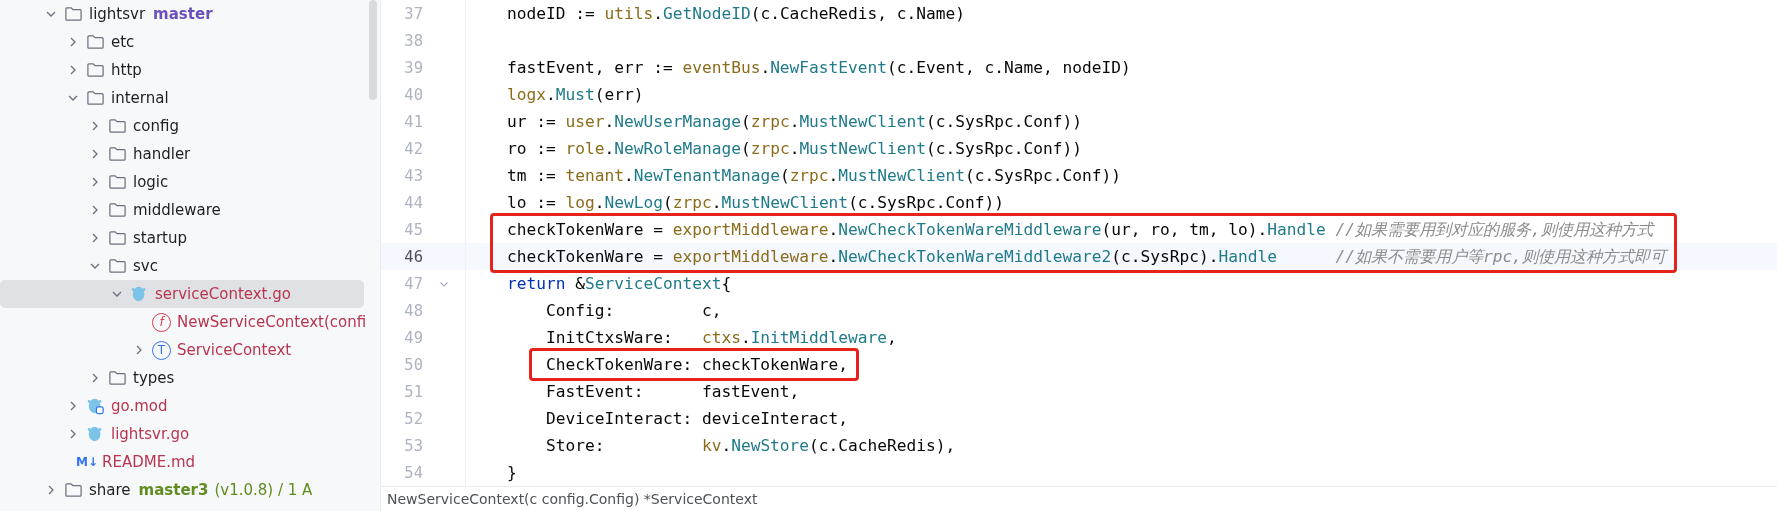 The image size is (1777, 511). Describe the element at coordinates (813, 175) in the screenshot. I see `code-line: tm := tenant.NewTenantManage(zrpc.MustNewClient(c.SysRpc.Conf))` at that location.